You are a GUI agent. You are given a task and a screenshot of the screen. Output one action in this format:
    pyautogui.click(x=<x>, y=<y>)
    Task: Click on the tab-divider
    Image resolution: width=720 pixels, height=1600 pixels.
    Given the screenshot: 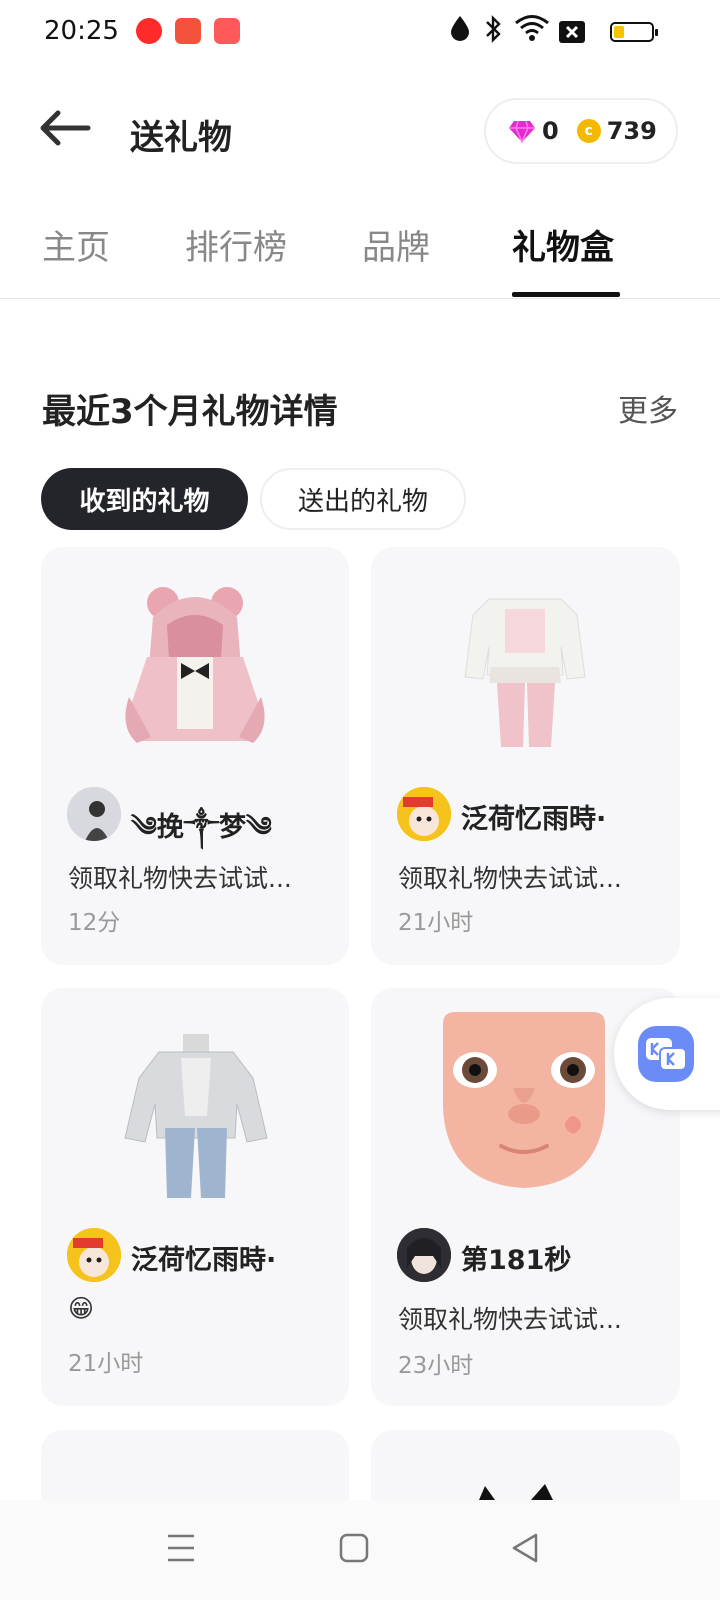 What is the action you would take?
    pyautogui.click(x=360, y=298)
    